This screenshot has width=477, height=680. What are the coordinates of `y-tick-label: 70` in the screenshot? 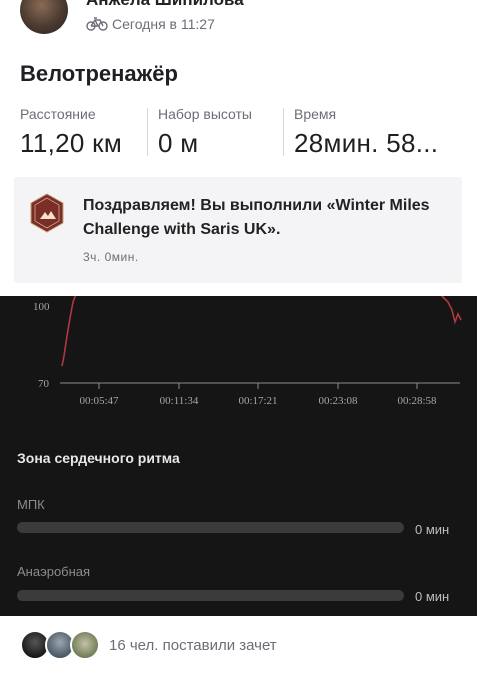 It's located at (44, 384).